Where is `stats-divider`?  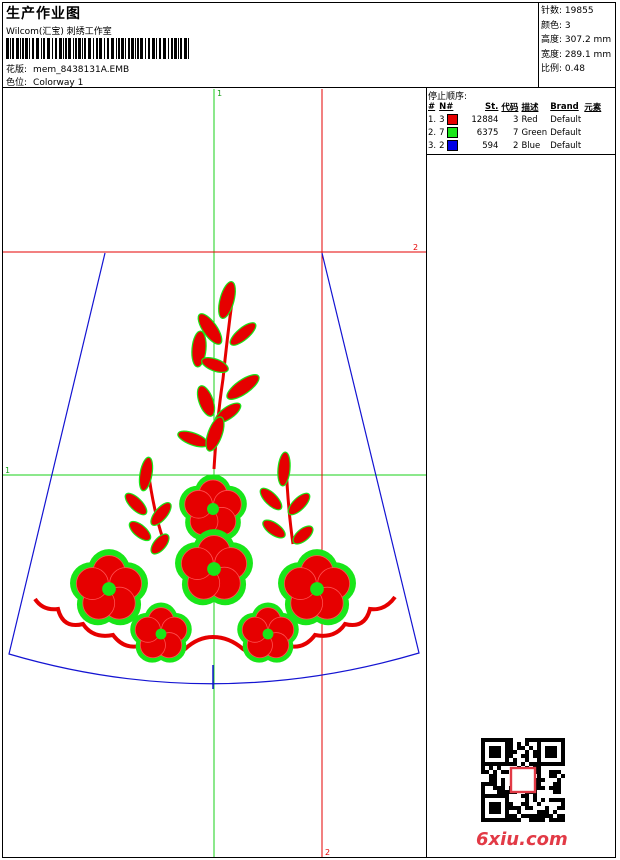
stats-divider is located at coordinates (538, 45).